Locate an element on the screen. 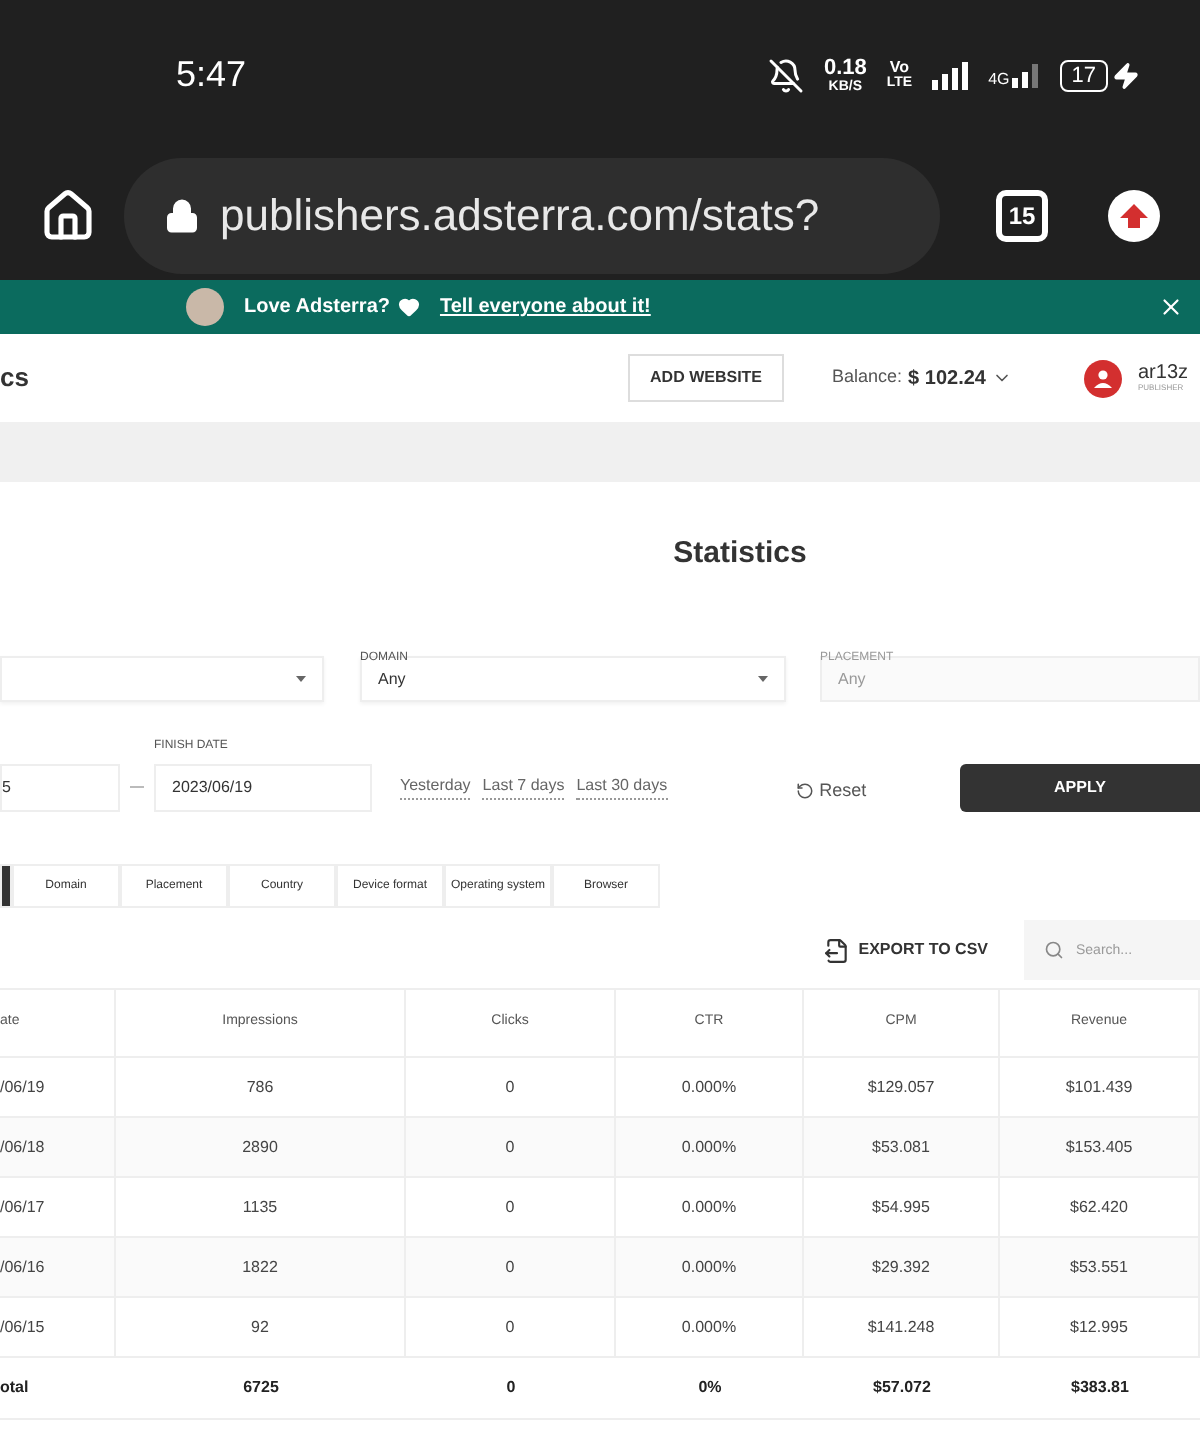 The height and width of the screenshot is (1440, 1200). total-cell-text: $57.072 is located at coordinates (902, 1388).